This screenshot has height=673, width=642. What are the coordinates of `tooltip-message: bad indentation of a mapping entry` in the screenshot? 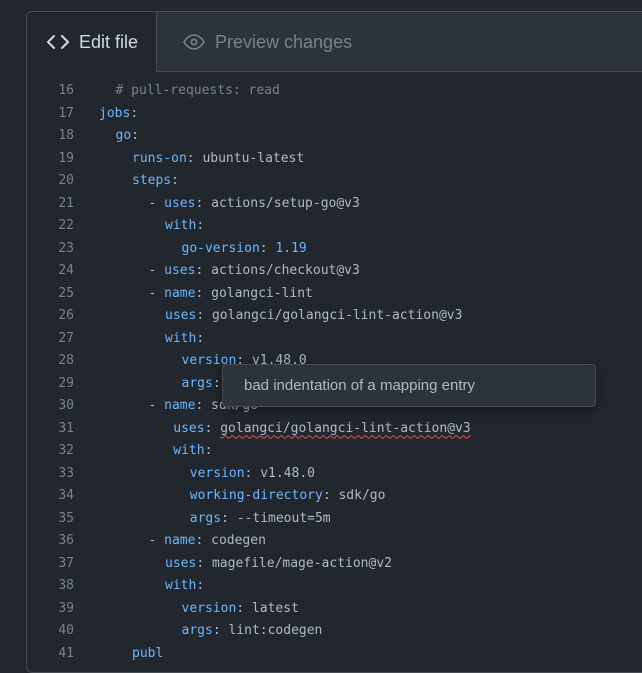 It's located at (359, 385).